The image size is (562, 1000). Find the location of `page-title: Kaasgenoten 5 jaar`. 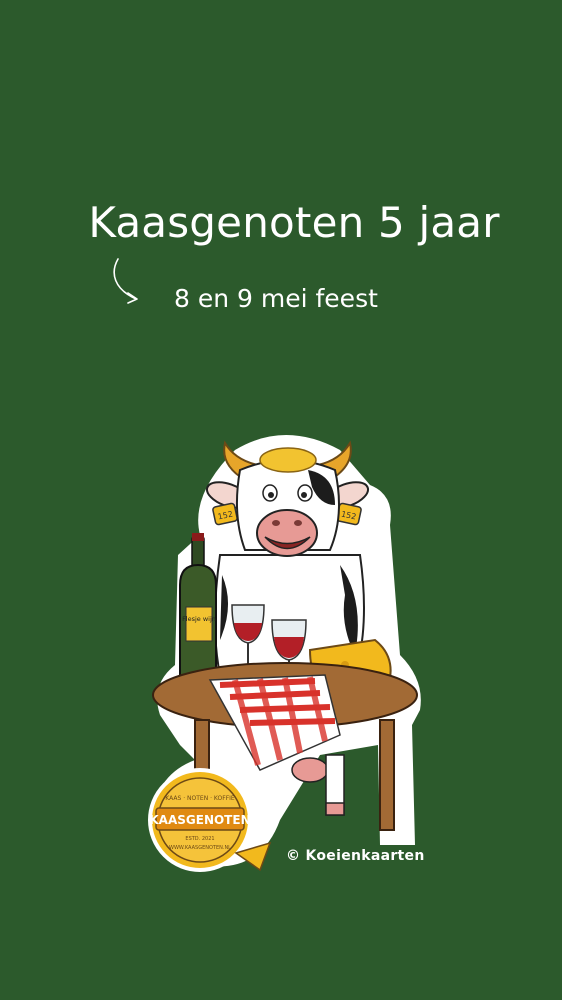

page-title: Kaasgenoten 5 jaar is located at coordinates (294, 222).